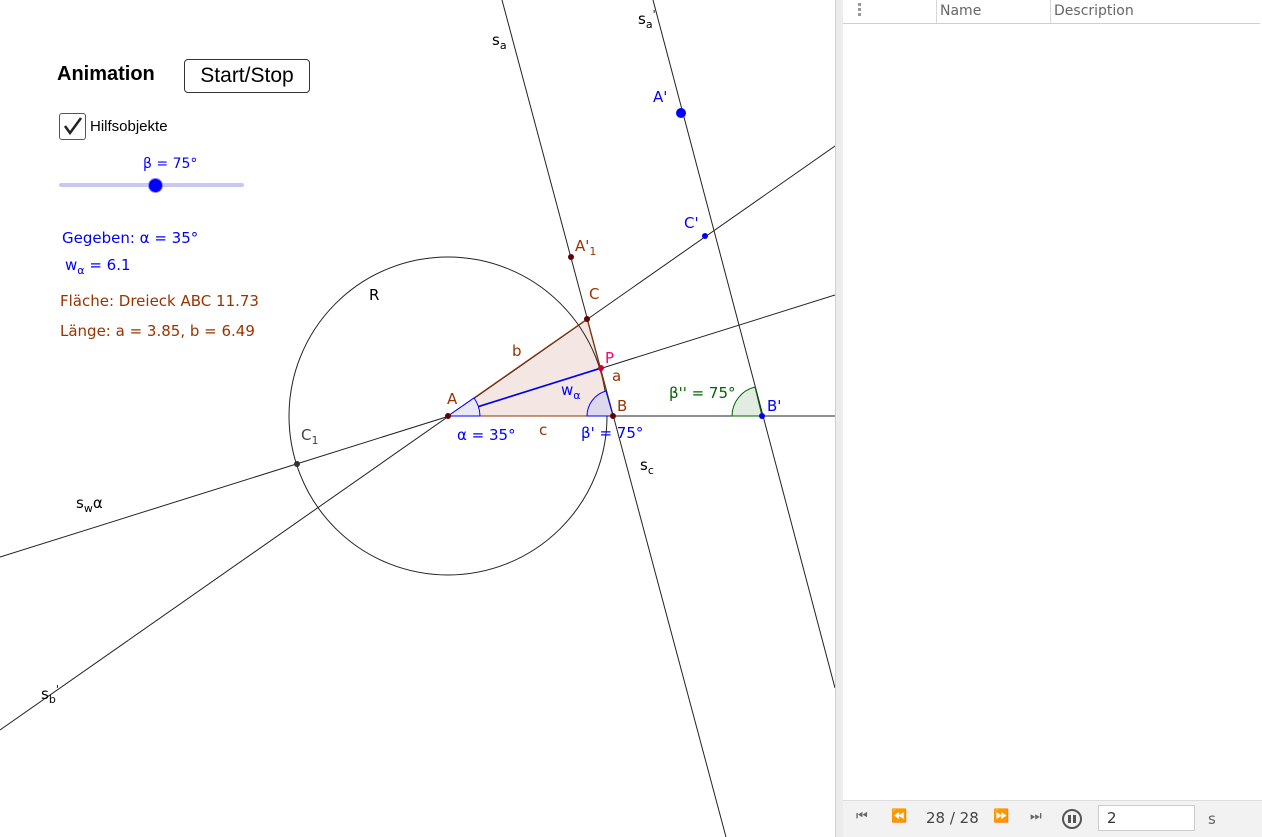 This screenshot has width=1262, height=837. What do you see at coordinates (861, 11) in the screenshot?
I see `drag-handle-icon` at bounding box center [861, 11].